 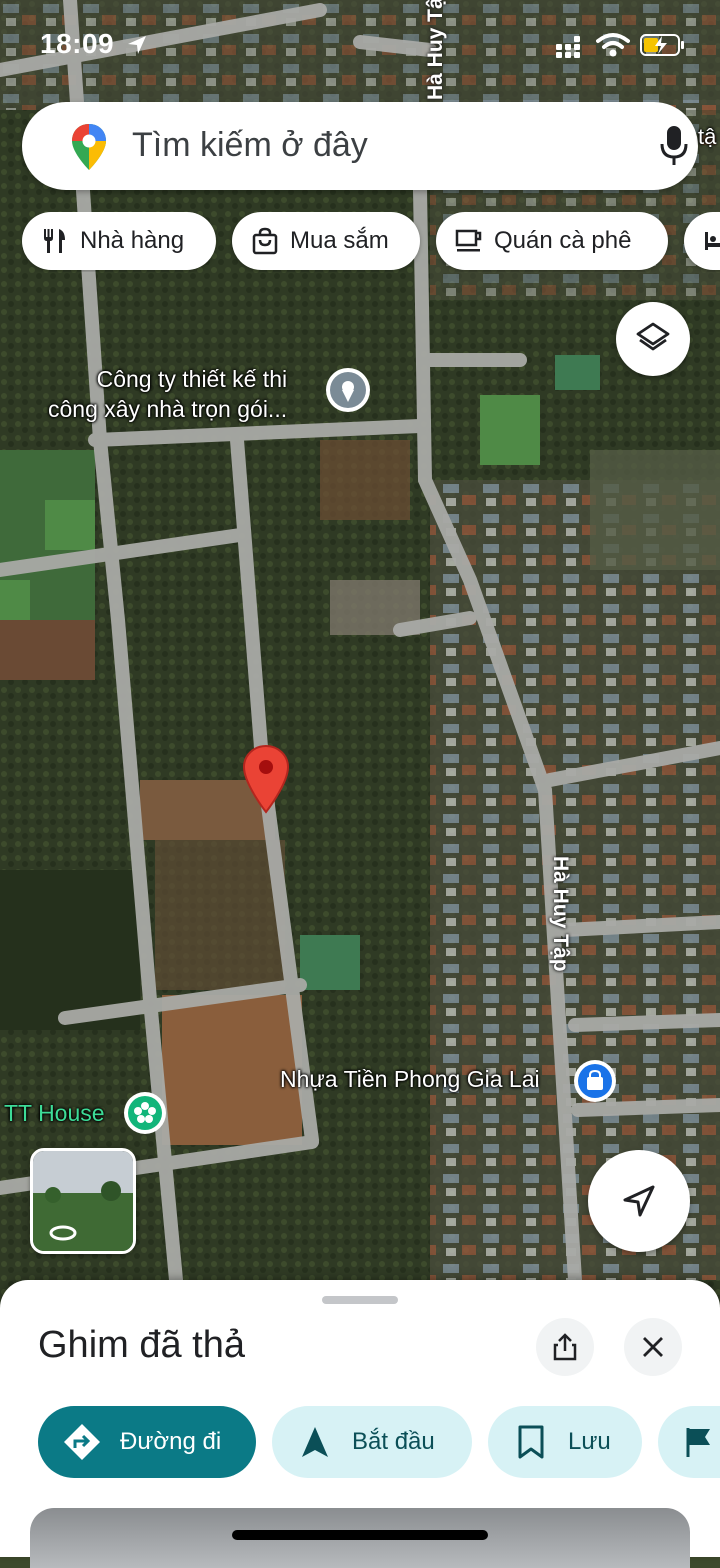 What do you see at coordinates (82, 1442) in the screenshot?
I see `directions-icon` at bounding box center [82, 1442].